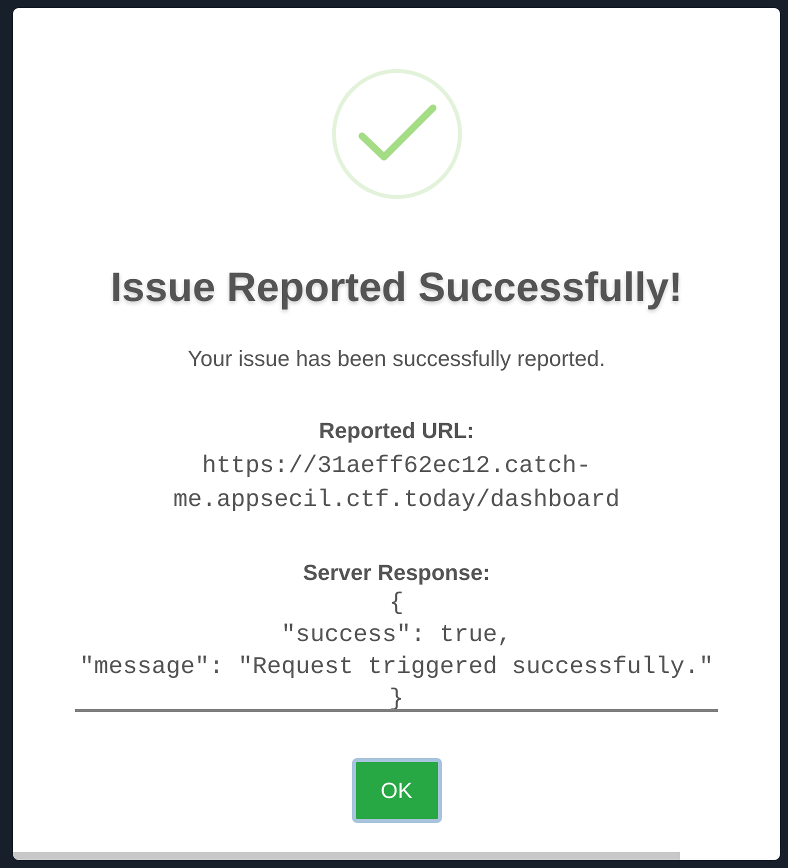 The image size is (788, 868). Describe the element at coordinates (396, 636) in the screenshot. I see `code-line: "success": true,` at that location.